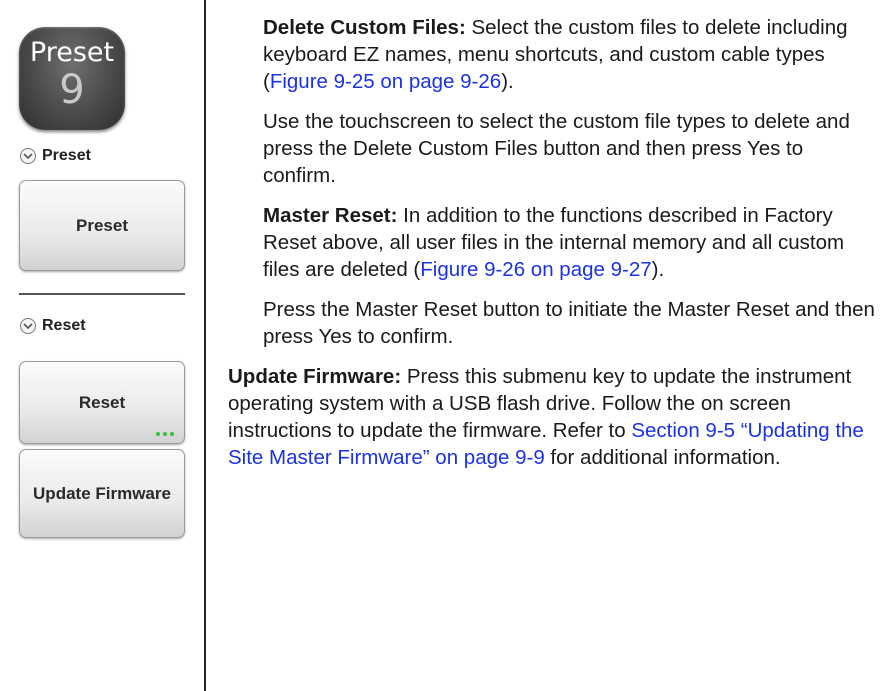  I want to click on term-delete-custom-files: Delete Custom Files:, so click(364, 27).